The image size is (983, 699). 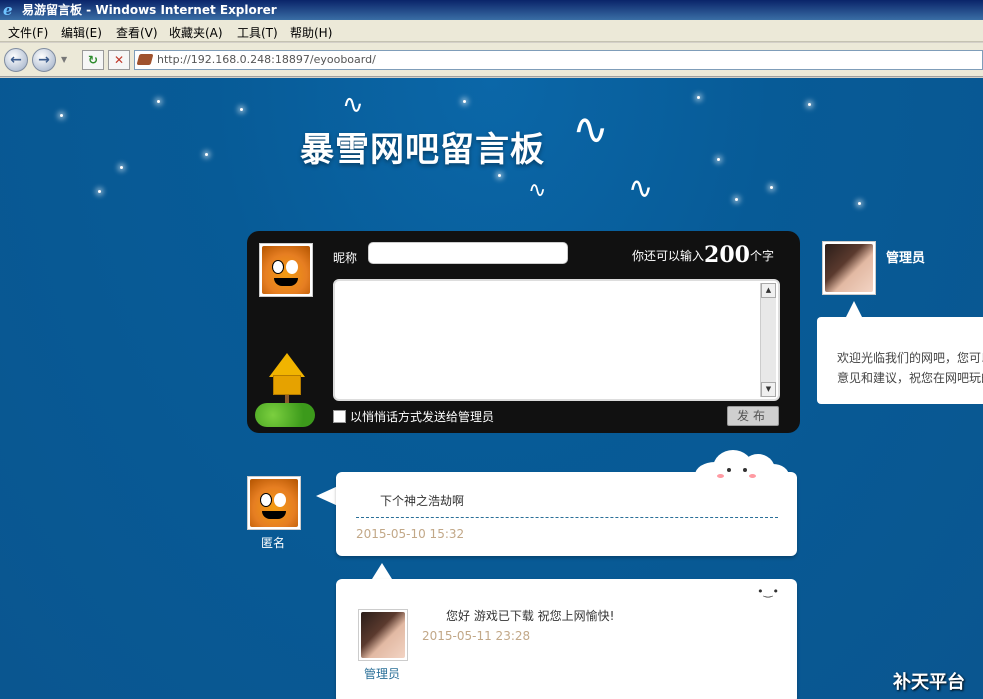 I want to click on window-title: 易游留言板 - Windows Internet Explorer, so click(x=149, y=10).